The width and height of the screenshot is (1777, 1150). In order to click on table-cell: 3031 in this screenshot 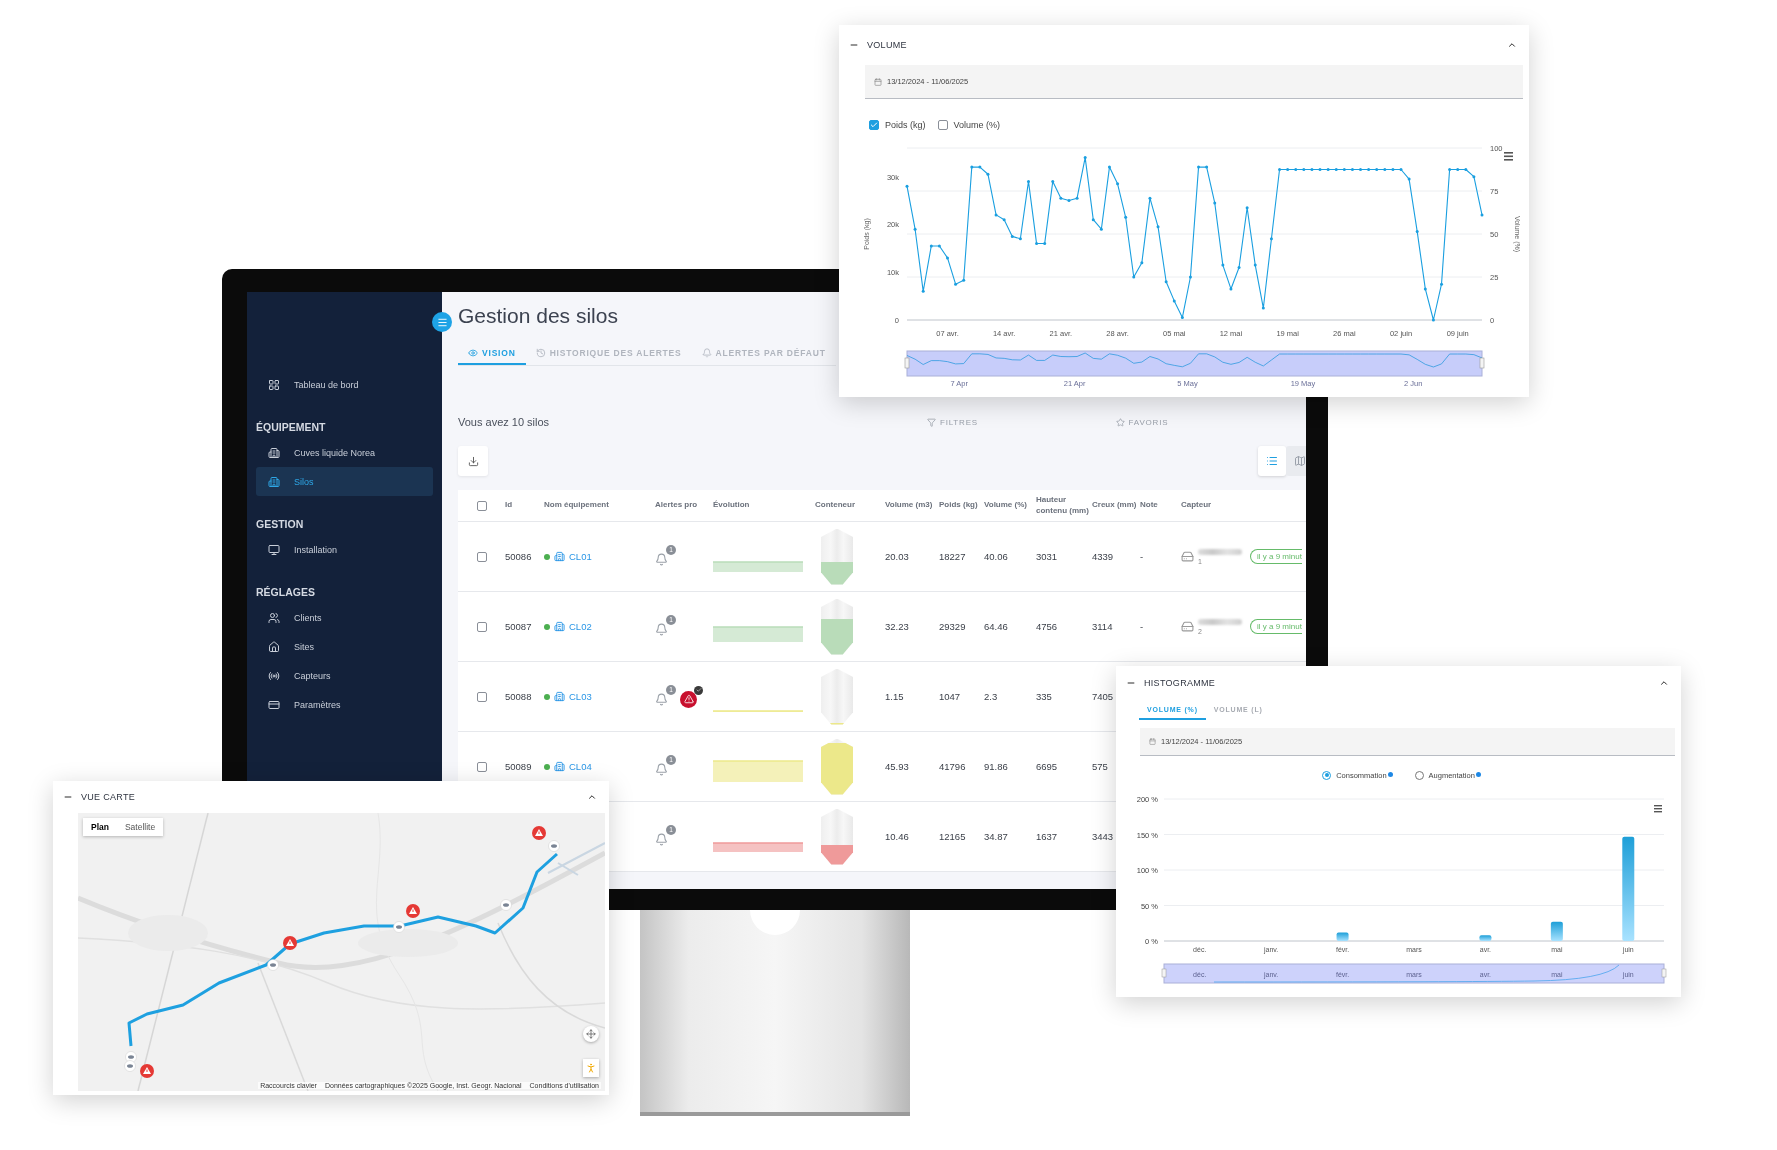, I will do `click(1047, 556)`.